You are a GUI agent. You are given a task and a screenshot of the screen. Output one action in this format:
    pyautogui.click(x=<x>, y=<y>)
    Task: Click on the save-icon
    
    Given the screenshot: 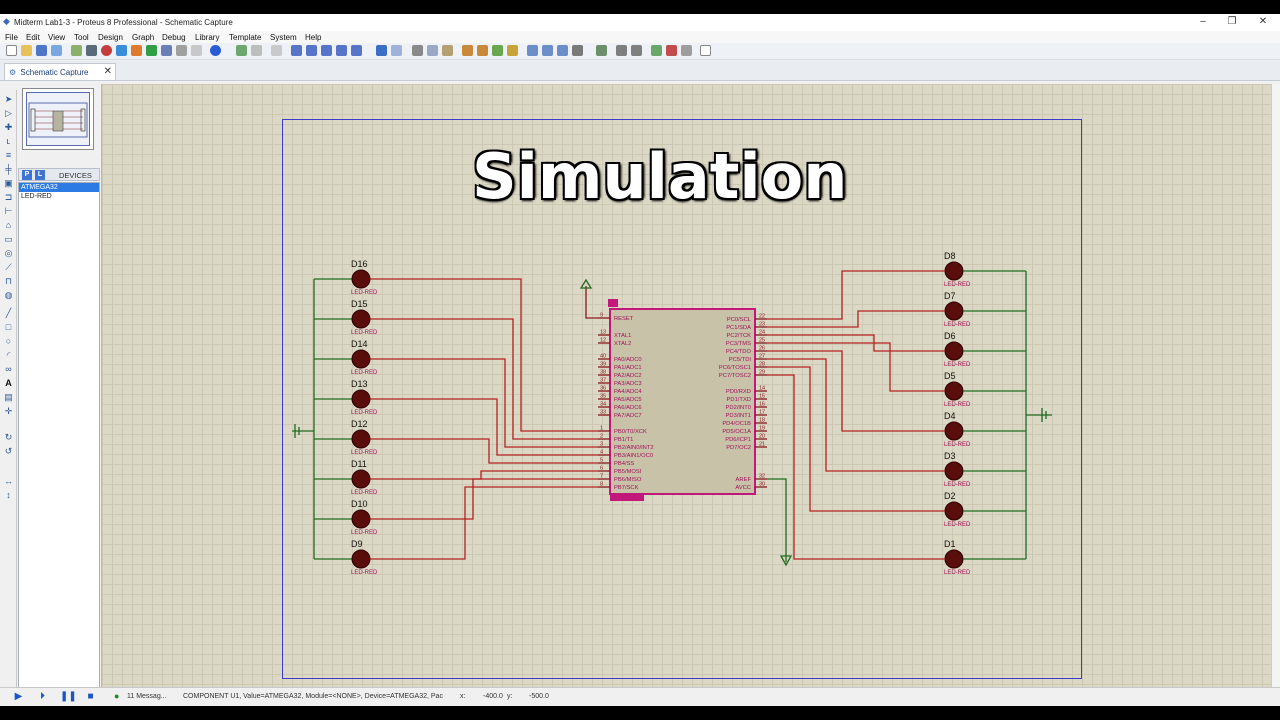 What is the action you would take?
    pyautogui.click(x=41, y=50)
    